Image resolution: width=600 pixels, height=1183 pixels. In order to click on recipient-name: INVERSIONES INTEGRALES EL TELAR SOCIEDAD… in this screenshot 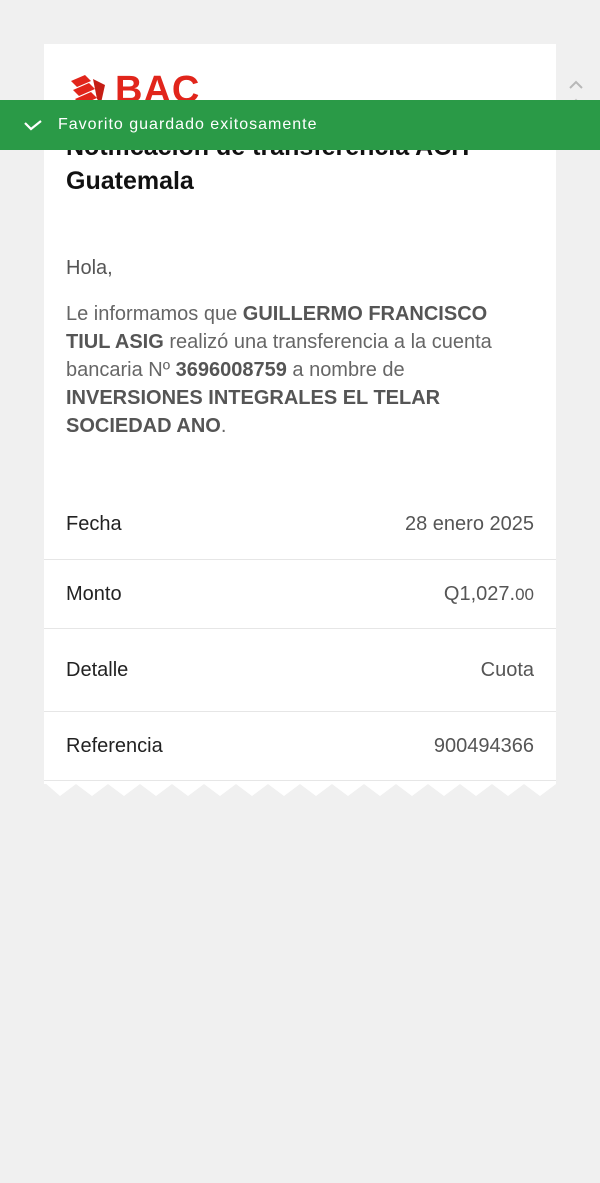, I will do `click(253, 412)`.